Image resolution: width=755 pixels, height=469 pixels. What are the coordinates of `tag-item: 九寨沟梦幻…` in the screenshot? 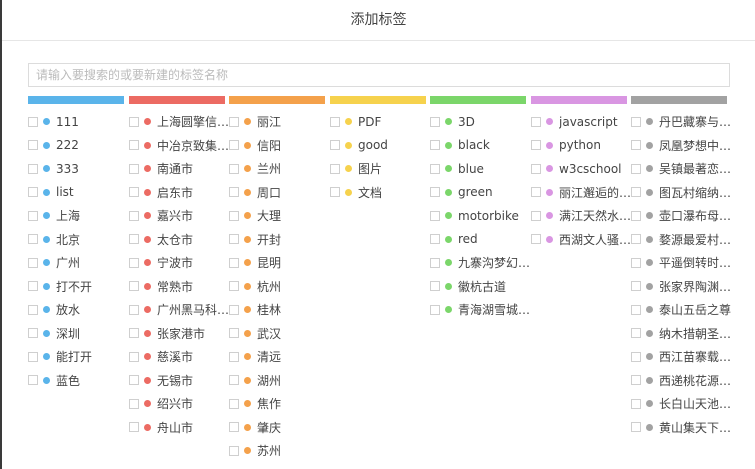 It's located at (480, 263).